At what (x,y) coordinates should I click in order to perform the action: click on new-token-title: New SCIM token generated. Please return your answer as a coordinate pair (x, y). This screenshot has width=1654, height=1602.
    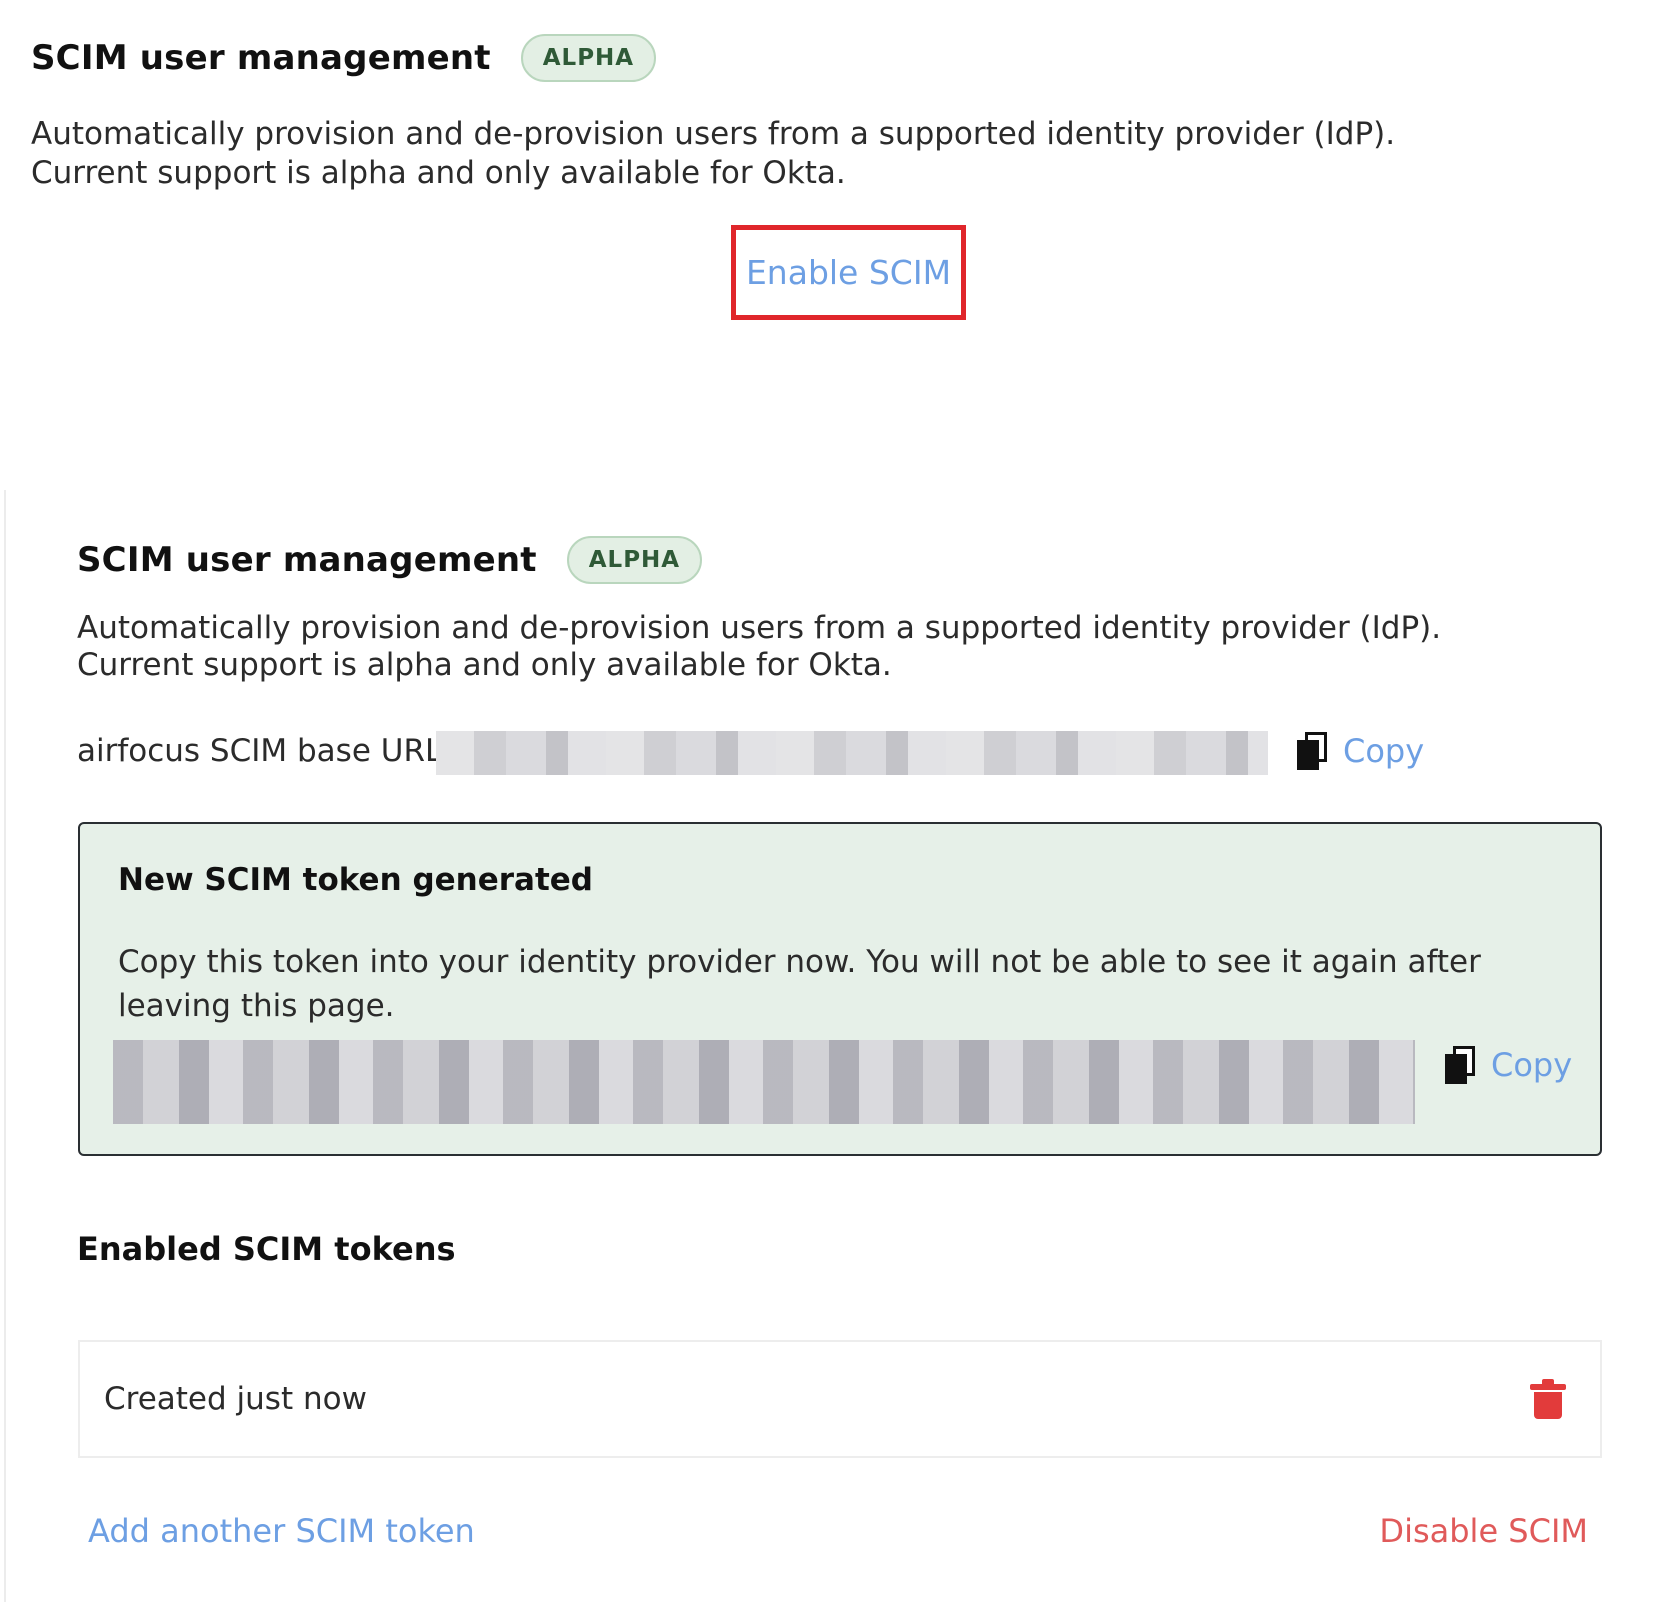
    Looking at the image, I should click on (355, 880).